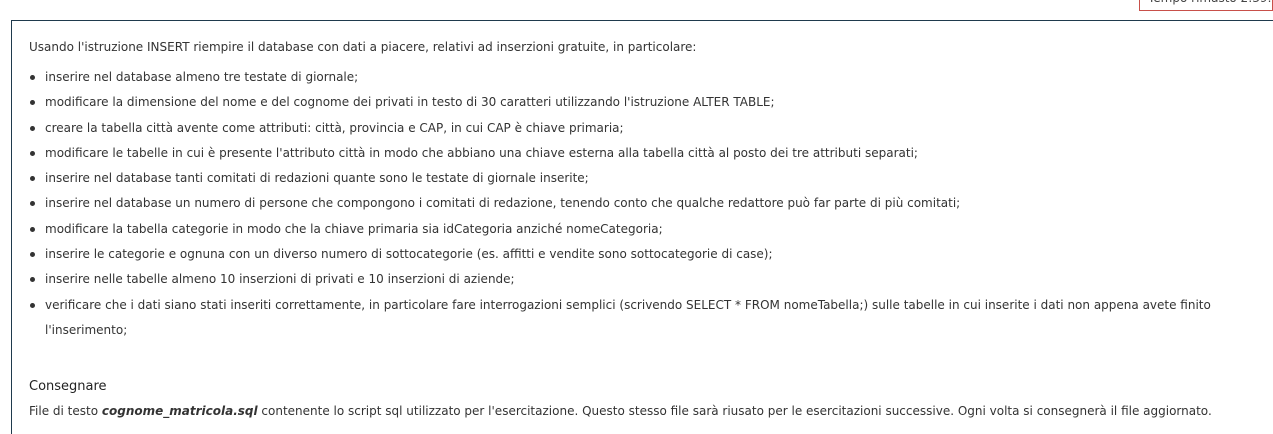 The height and width of the screenshot is (434, 1273). Describe the element at coordinates (65, 411) in the screenshot. I see `deliver-prefix: File di testo` at that location.